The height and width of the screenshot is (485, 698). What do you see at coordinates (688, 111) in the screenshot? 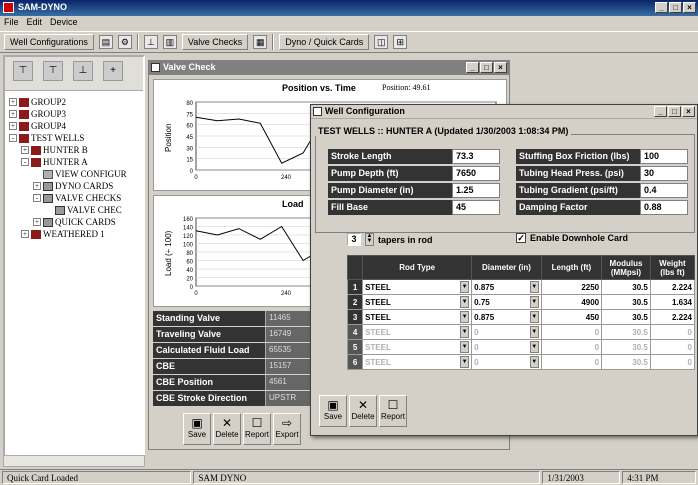
I see `well-close-button: ×` at bounding box center [688, 111].